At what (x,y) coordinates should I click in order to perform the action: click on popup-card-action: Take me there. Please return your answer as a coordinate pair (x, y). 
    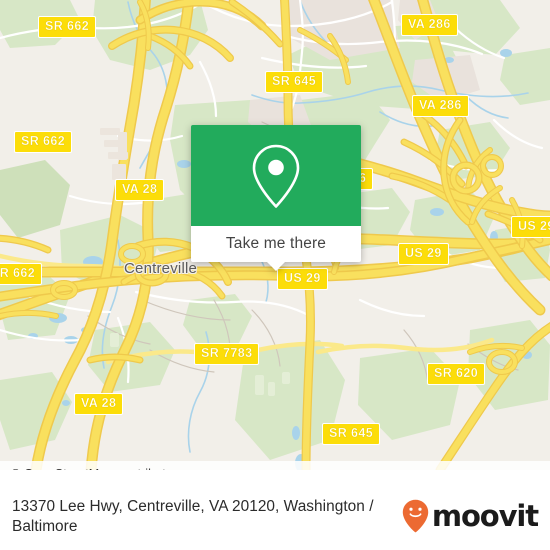
    Looking at the image, I should click on (276, 248).